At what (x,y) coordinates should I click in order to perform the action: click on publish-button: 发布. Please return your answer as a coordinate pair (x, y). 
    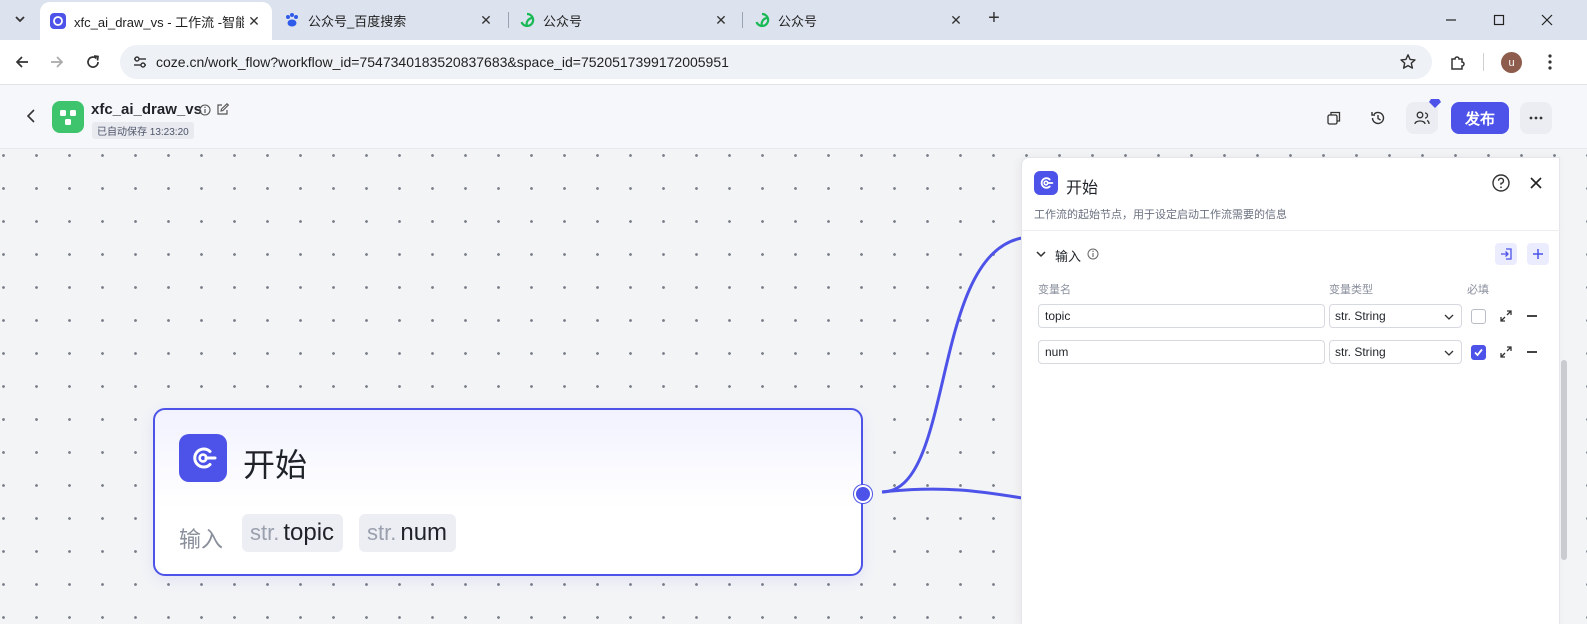
    Looking at the image, I should click on (1480, 118).